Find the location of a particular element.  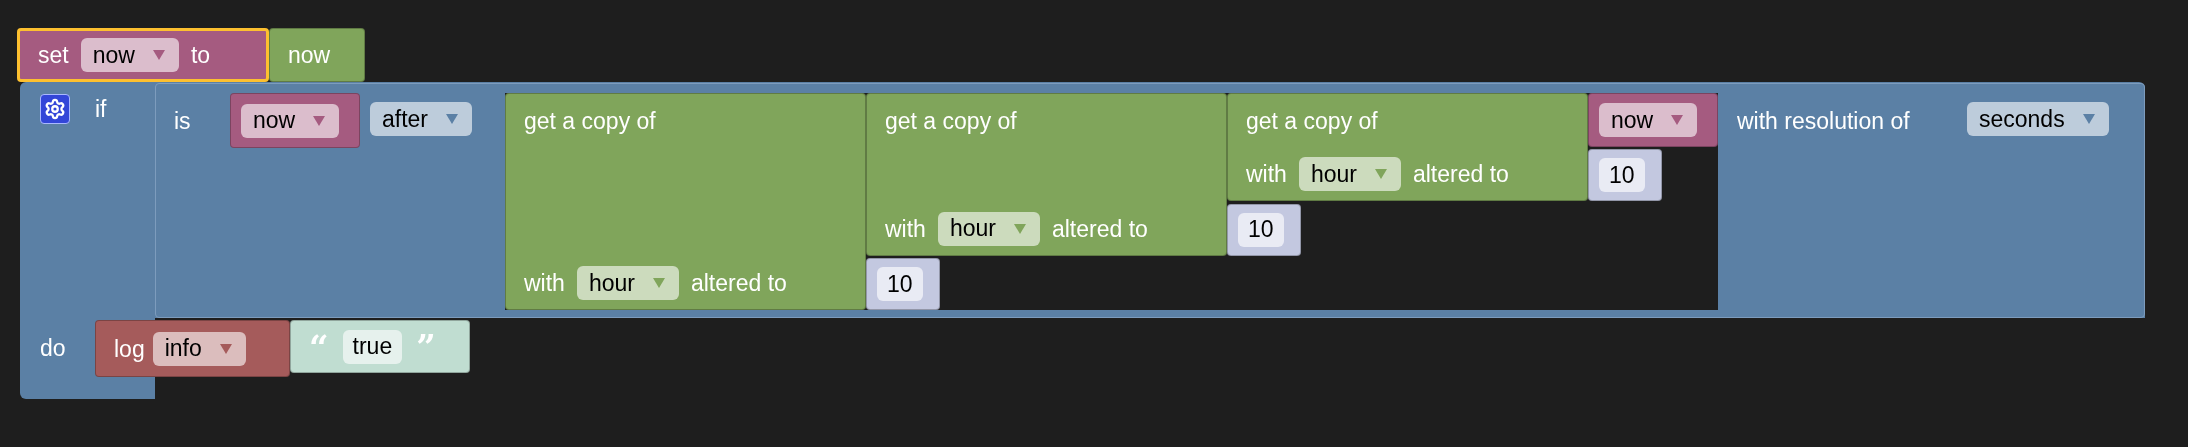

to-keyword: to is located at coordinates (200, 55).